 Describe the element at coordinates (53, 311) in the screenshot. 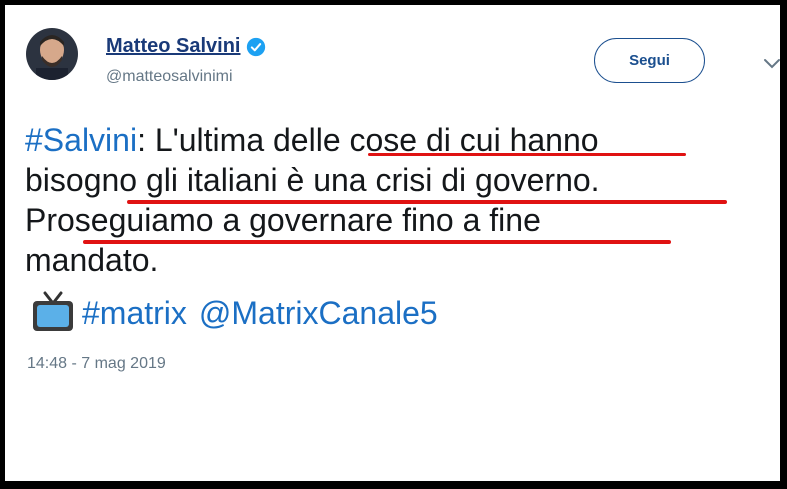

I see `tv-emoji-icon` at that location.